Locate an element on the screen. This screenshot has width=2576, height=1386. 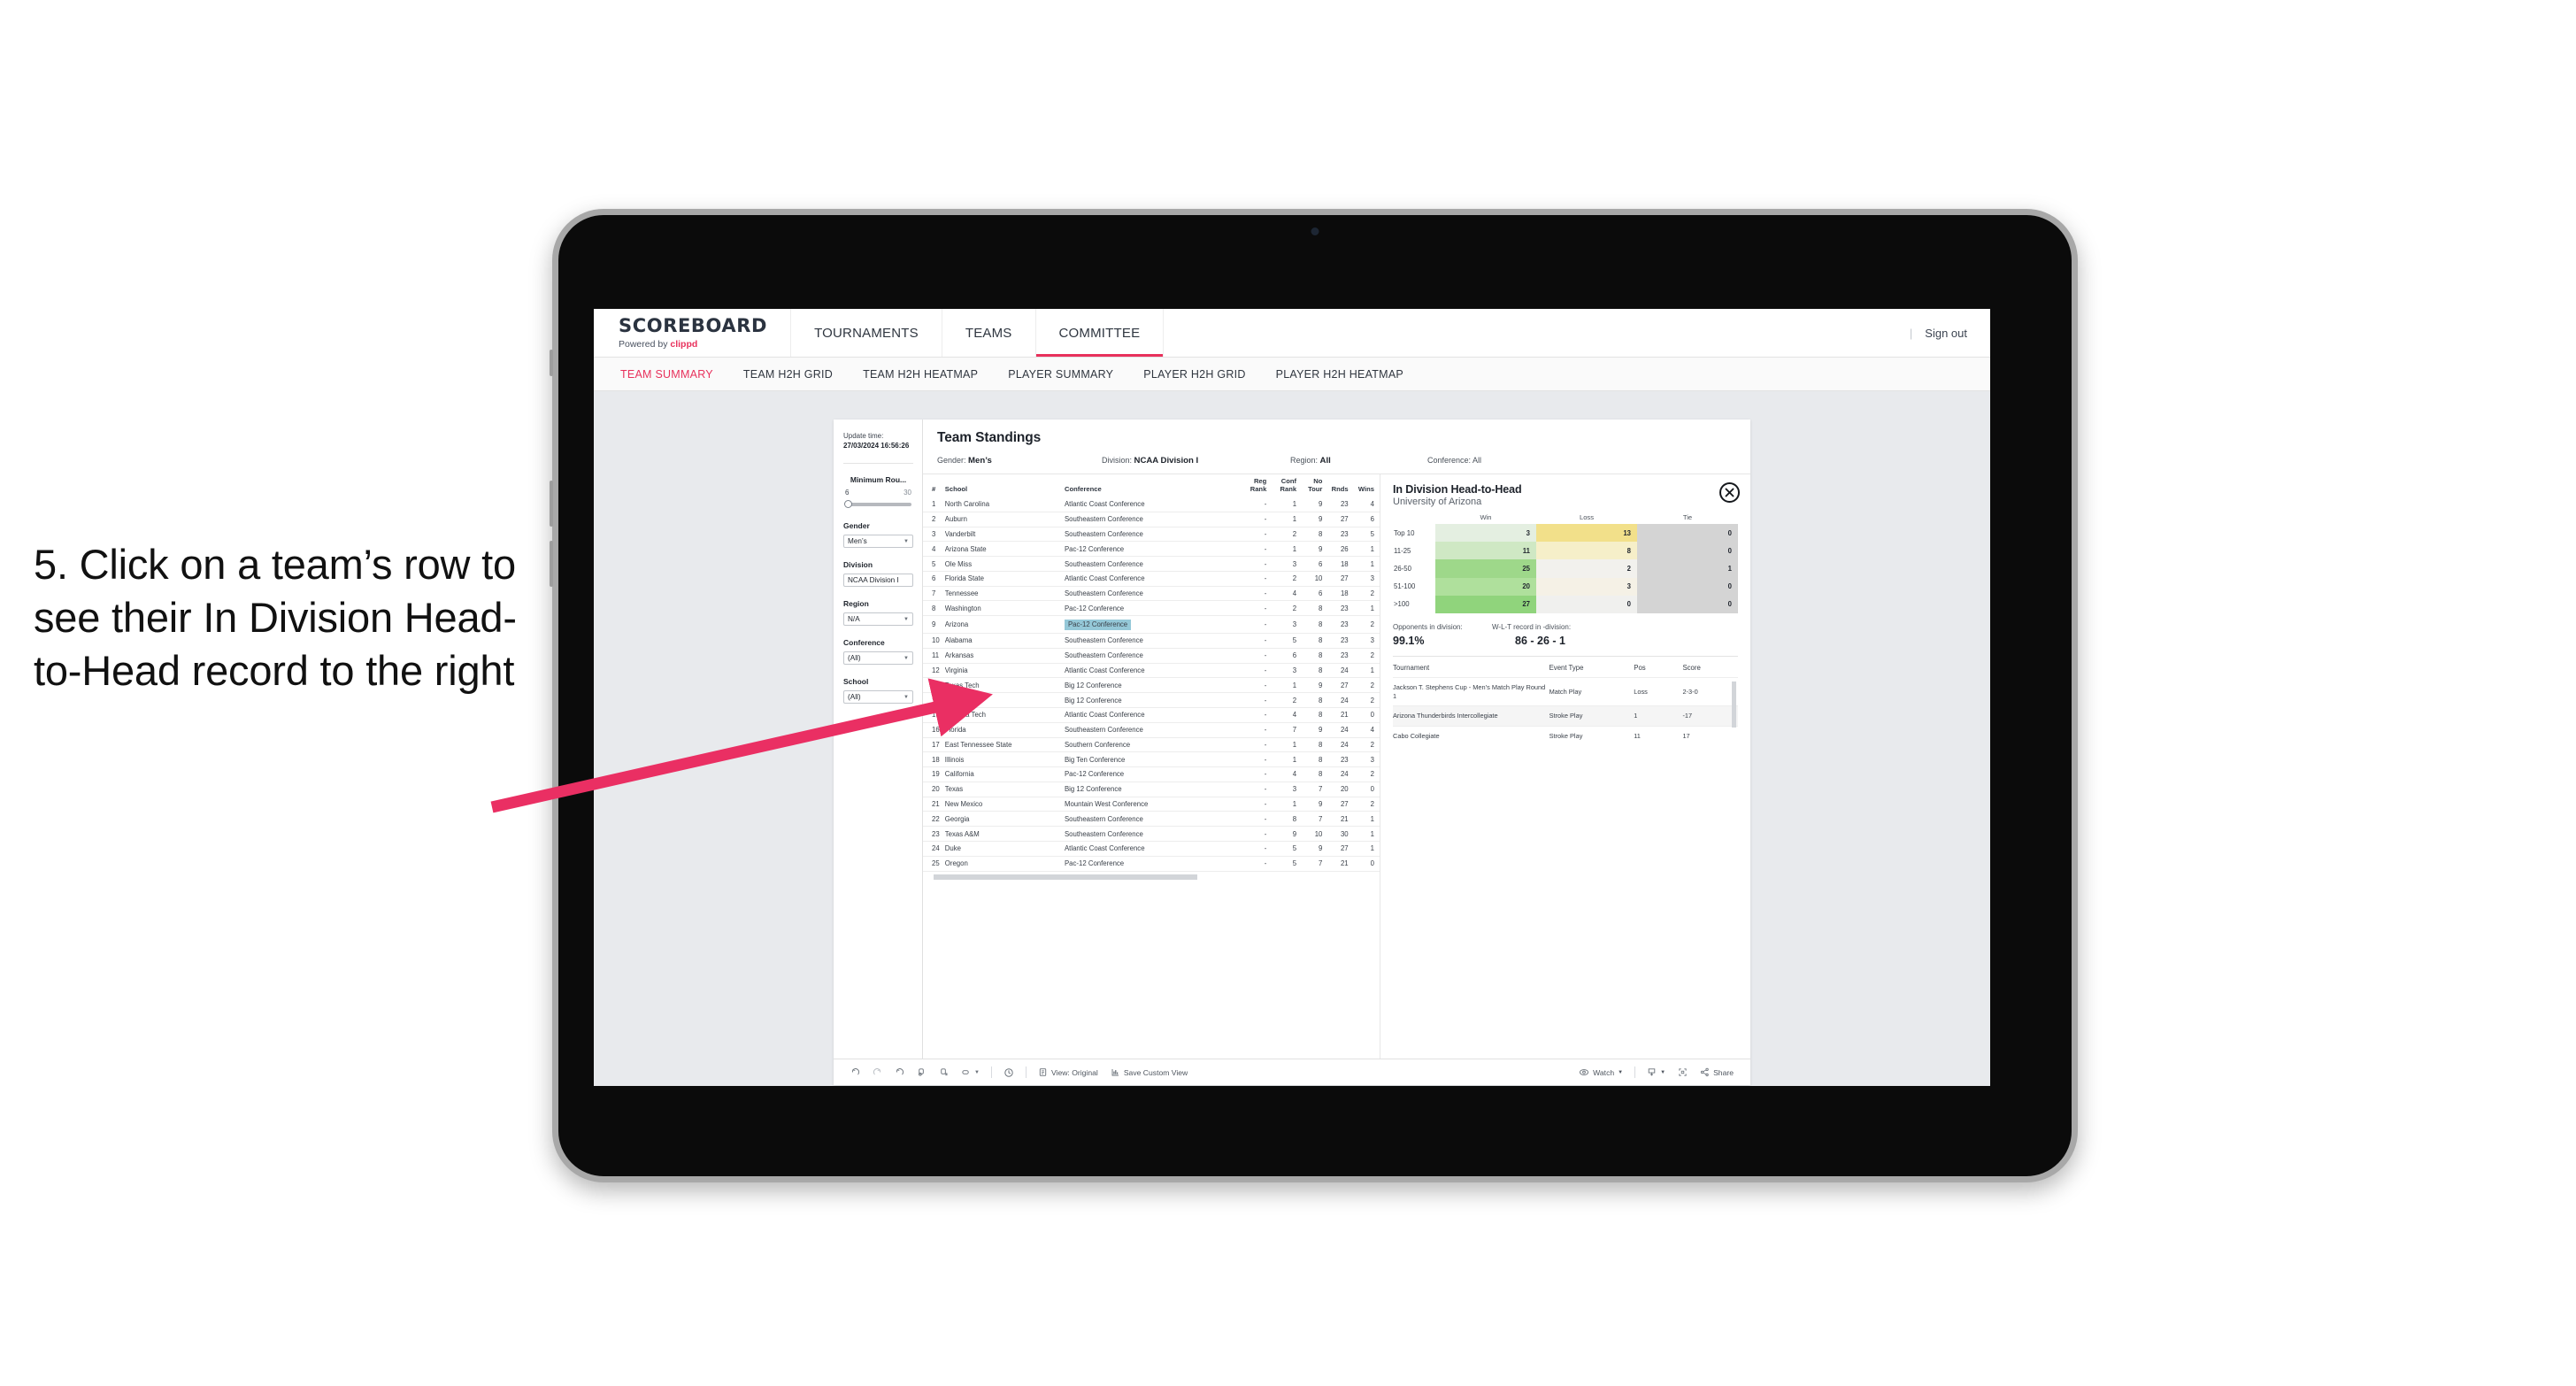
refresh-button is located at coordinates (922, 1072).